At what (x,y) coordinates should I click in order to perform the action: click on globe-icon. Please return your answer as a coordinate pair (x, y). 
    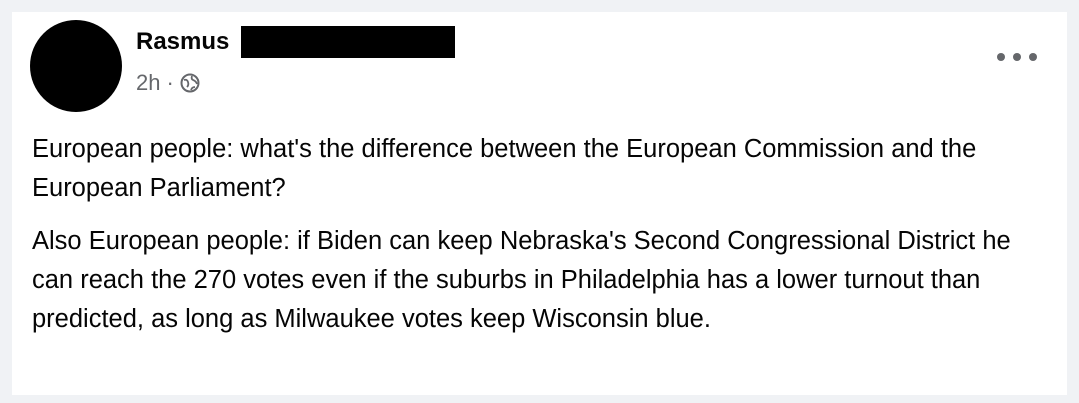
    Looking at the image, I should click on (190, 83).